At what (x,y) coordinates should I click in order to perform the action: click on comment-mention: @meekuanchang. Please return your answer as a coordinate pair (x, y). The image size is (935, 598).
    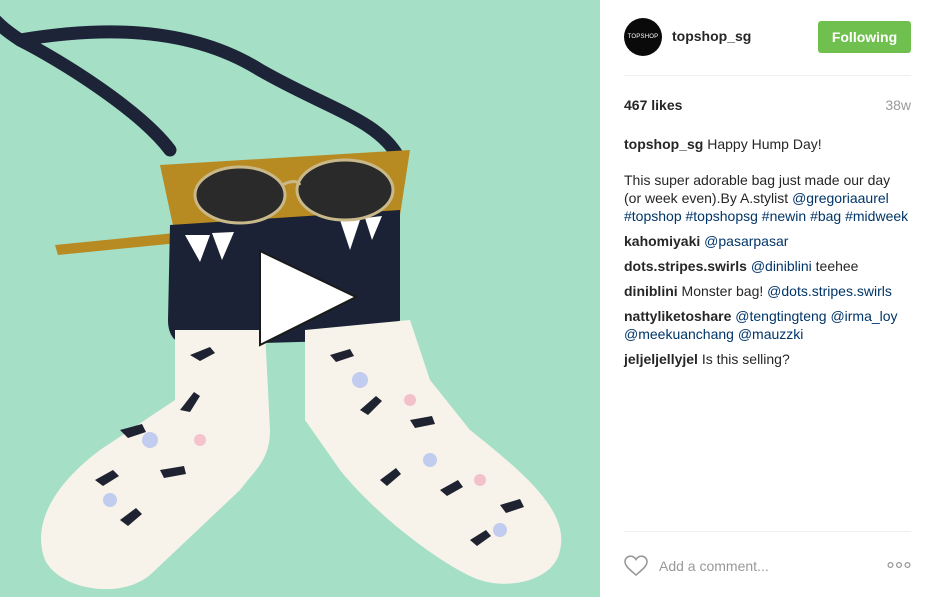
    Looking at the image, I should click on (679, 334).